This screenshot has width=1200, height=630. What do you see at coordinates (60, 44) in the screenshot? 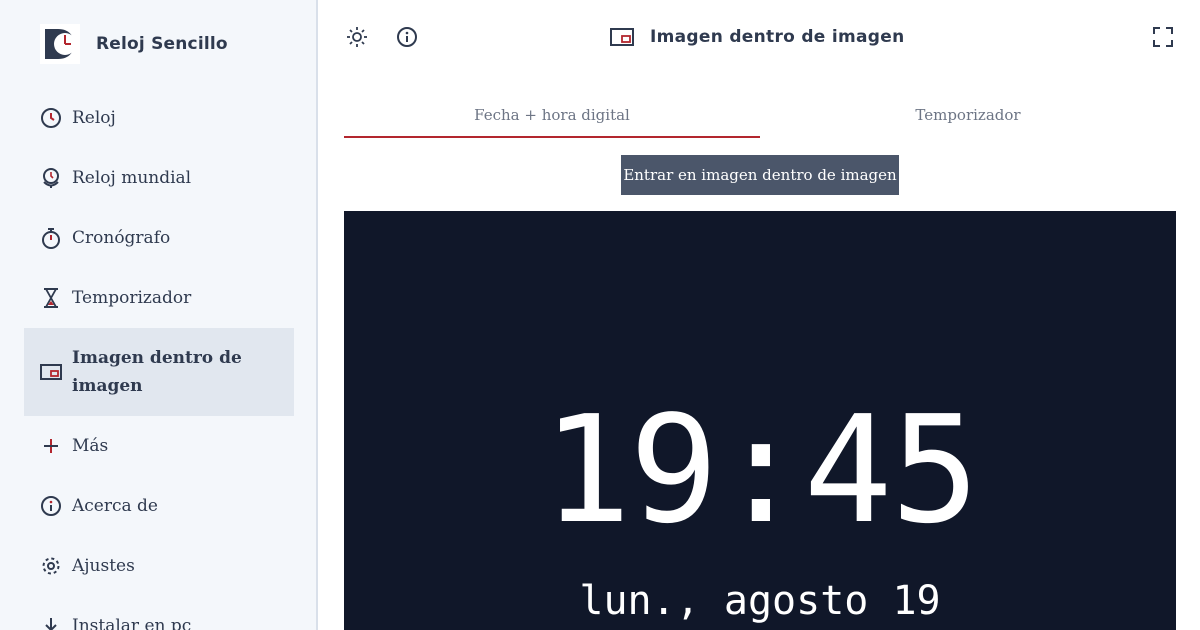
I see `app-logo-icon` at bounding box center [60, 44].